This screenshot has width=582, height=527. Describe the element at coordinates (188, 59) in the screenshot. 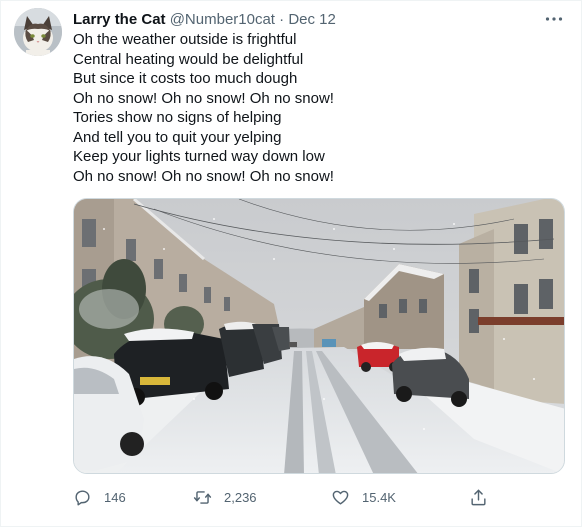

I see `tweet-line: Central heating would be delightful` at that location.